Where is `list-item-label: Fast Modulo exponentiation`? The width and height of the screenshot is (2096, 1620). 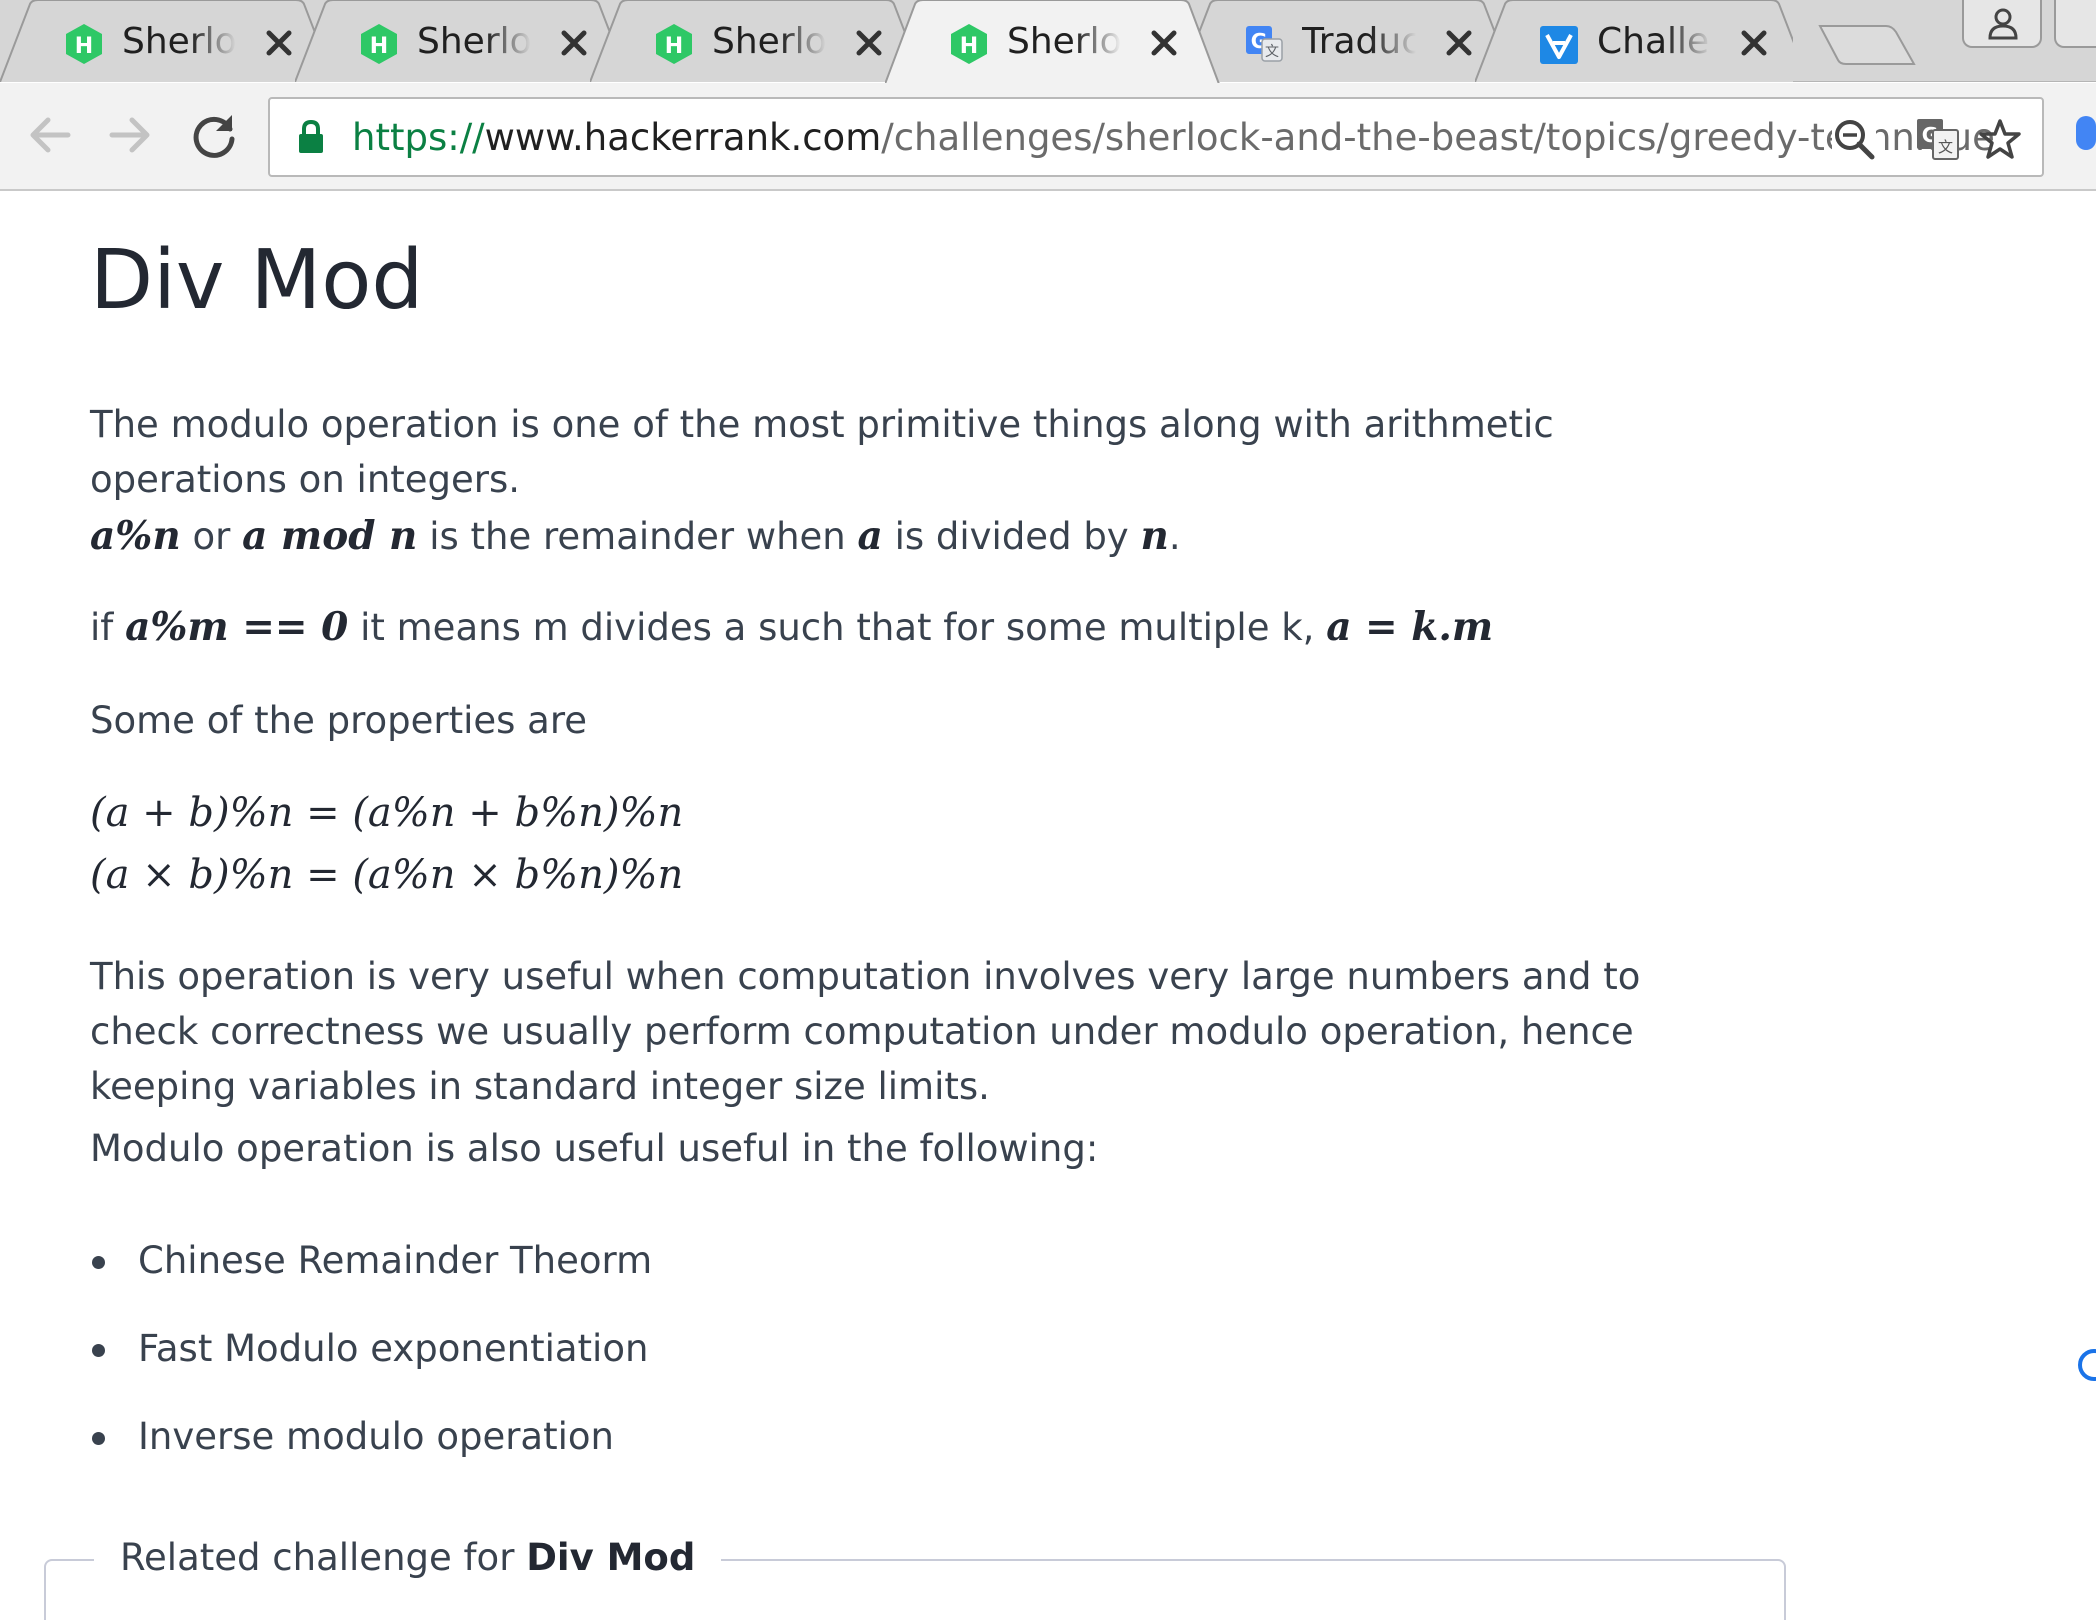
list-item-label: Fast Modulo exponentiation is located at coordinates (393, 1348).